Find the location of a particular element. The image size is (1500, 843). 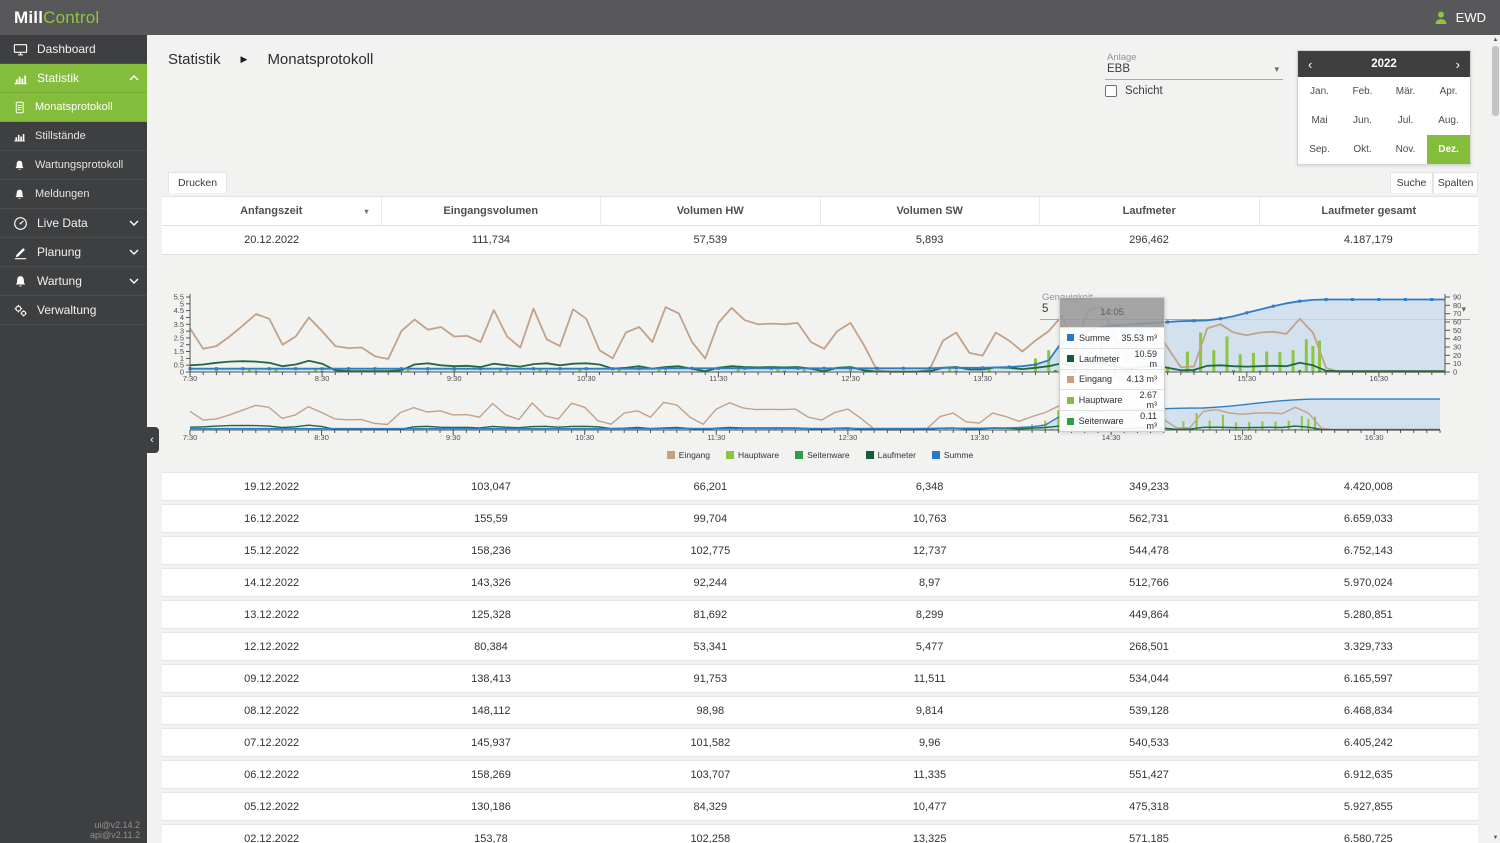

cell: 571,185 is located at coordinates (1149, 837).